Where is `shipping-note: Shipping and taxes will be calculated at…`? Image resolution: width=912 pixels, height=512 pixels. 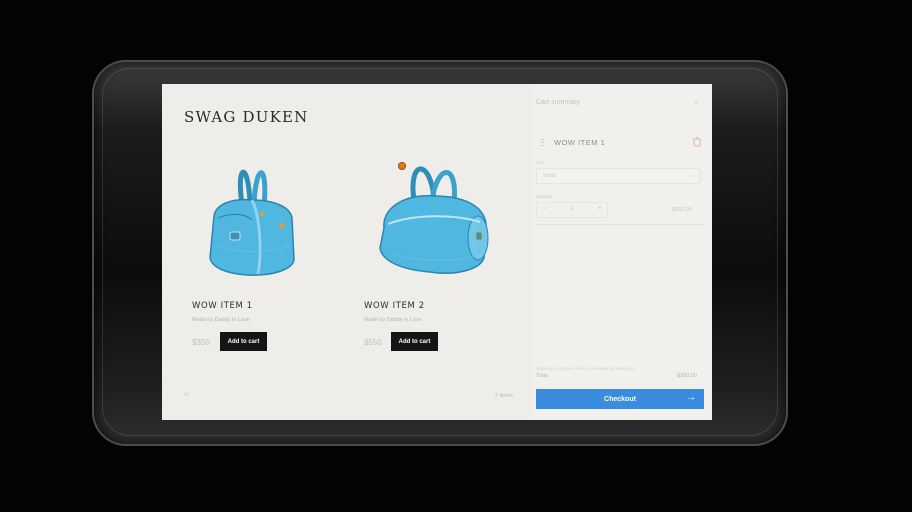
shipping-note: Shipping and taxes will be calculated at… is located at coordinates (585, 368).